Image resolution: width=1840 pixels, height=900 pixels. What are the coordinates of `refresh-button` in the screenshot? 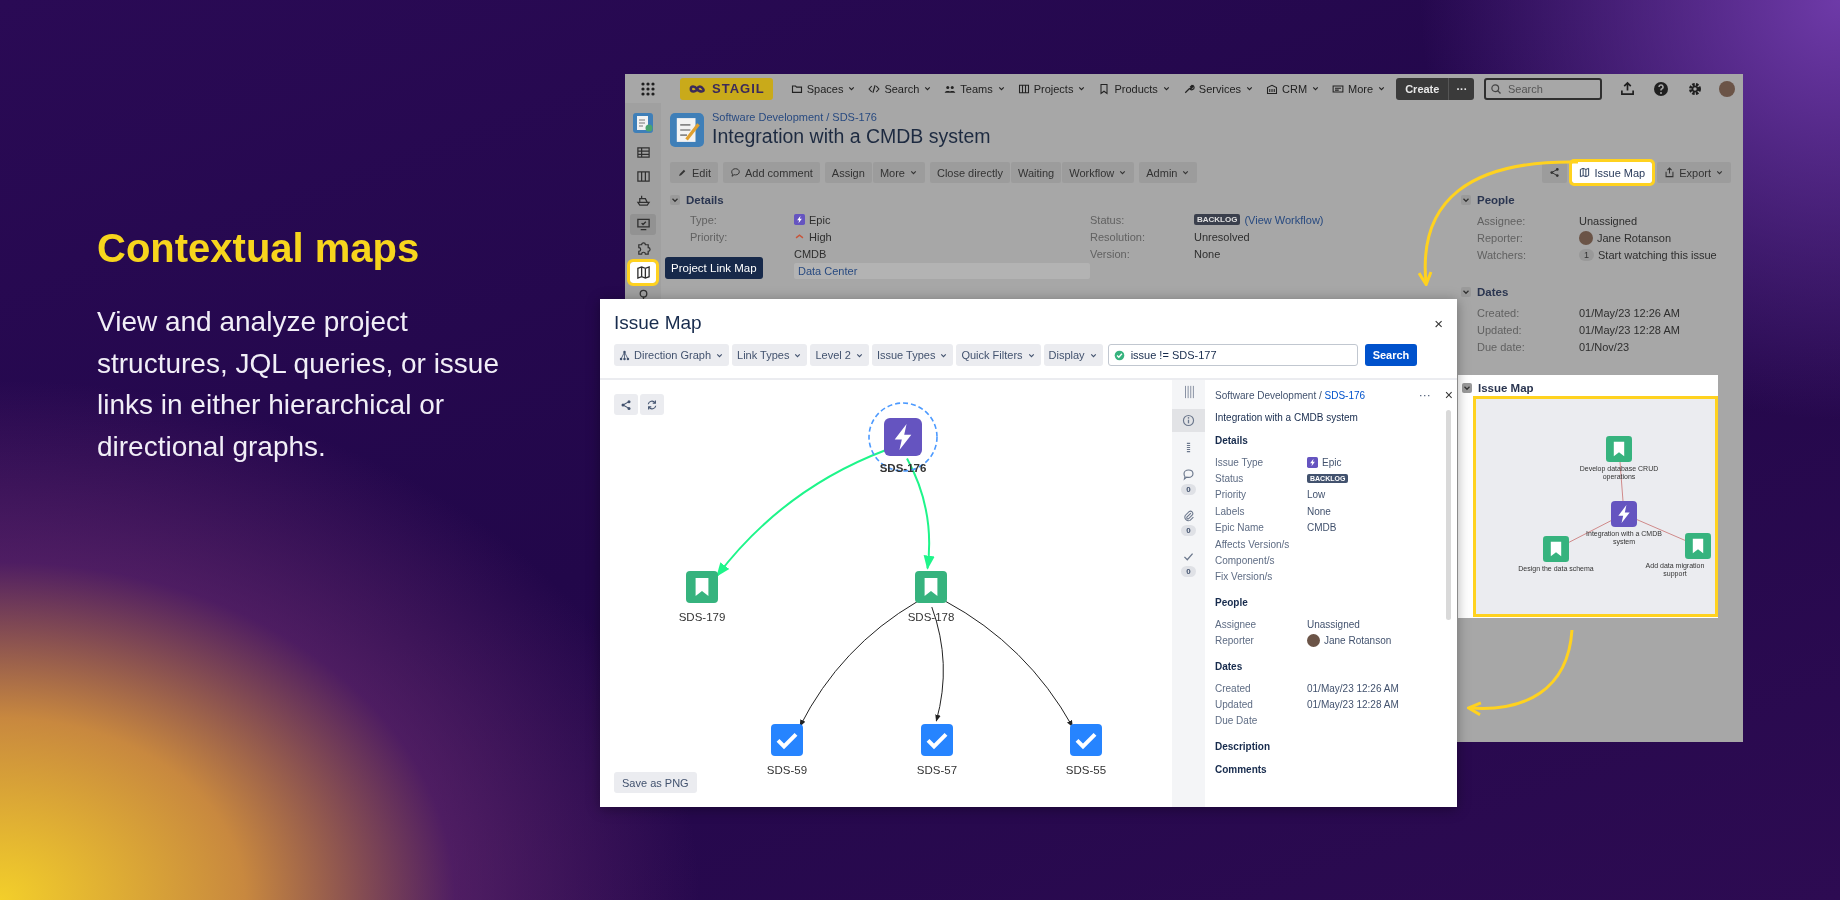 It's located at (652, 404).